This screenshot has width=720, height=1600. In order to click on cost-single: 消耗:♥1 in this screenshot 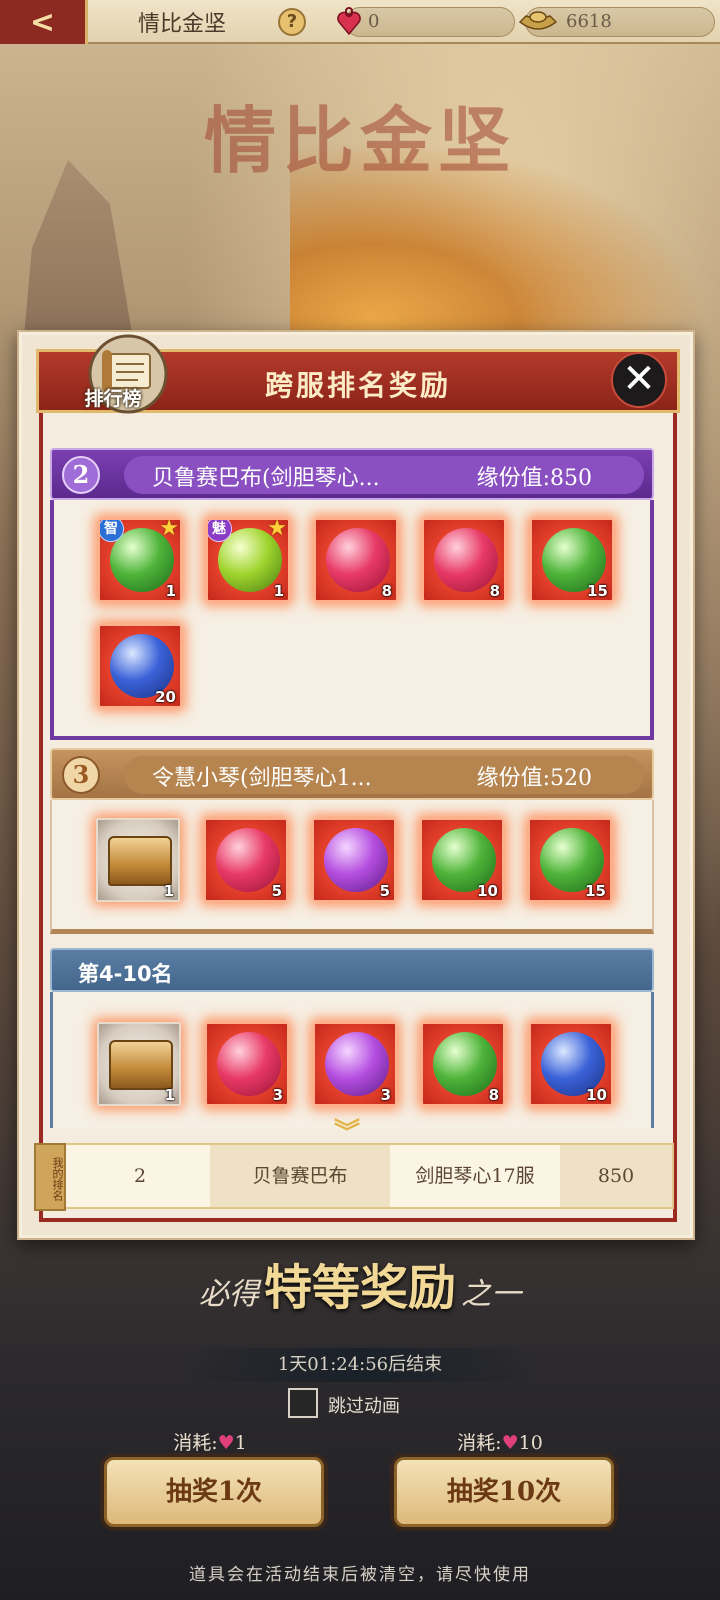, I will do `click(210, 1443)`.